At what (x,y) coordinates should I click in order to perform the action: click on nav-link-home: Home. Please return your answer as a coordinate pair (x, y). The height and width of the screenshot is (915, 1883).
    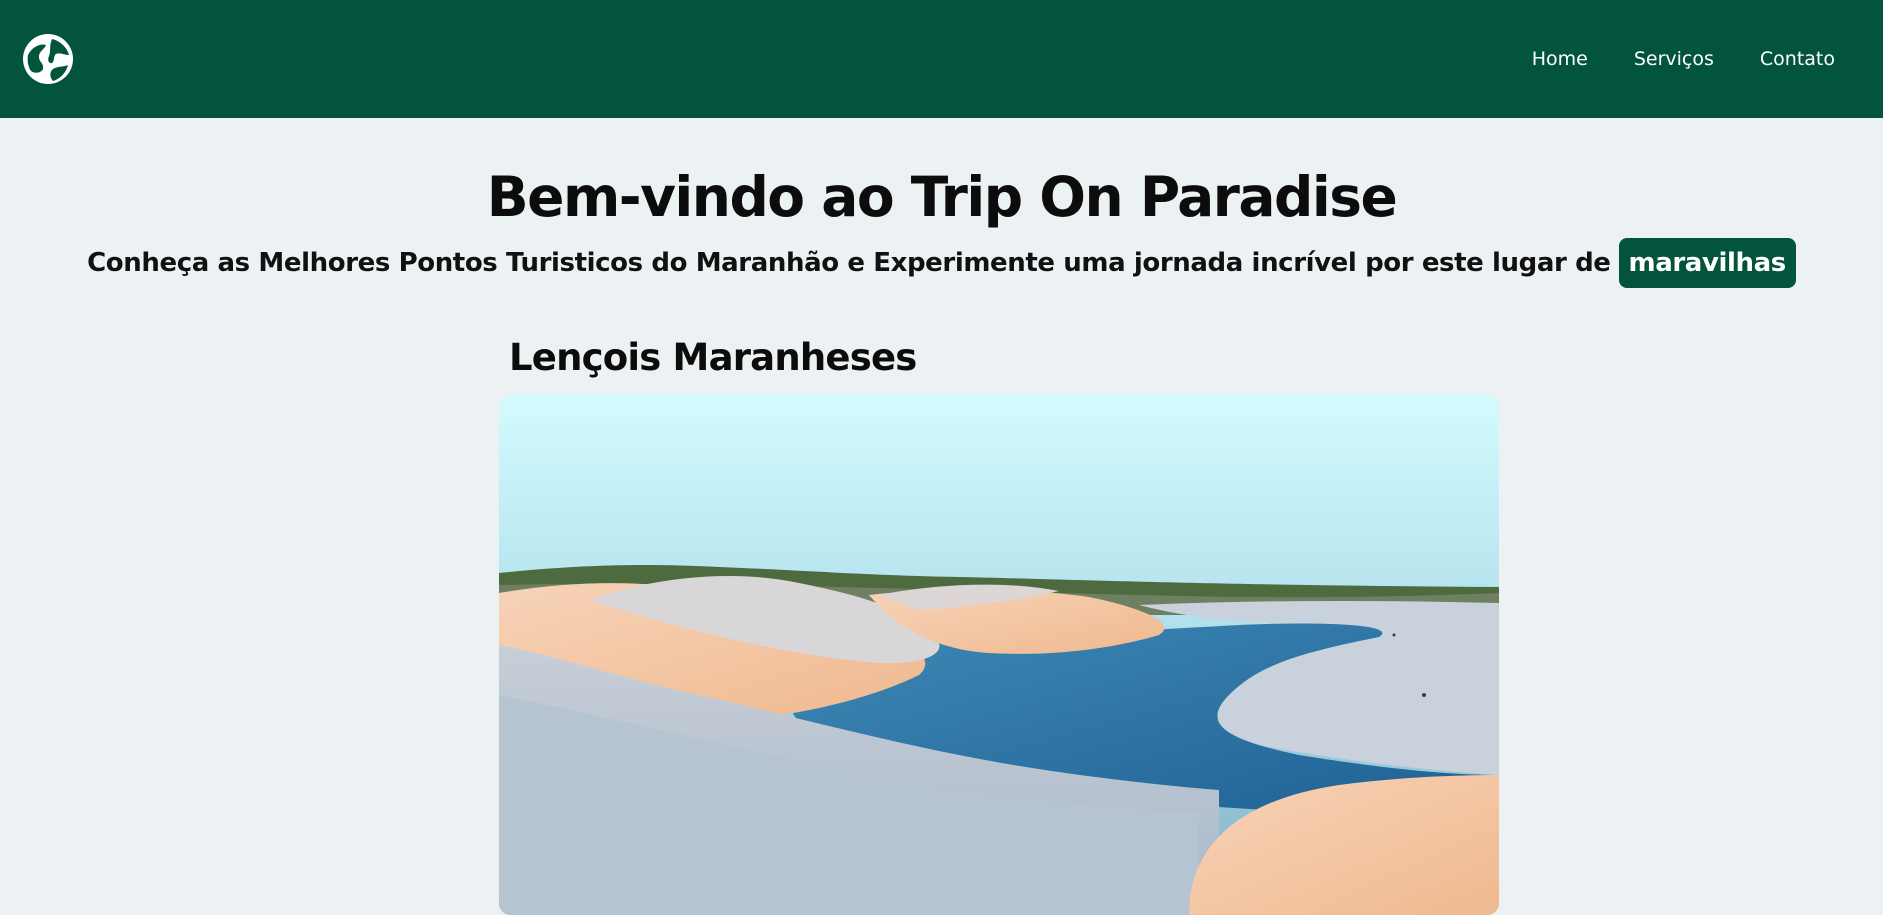
    Looking at the image, I should click on (1560, 59).